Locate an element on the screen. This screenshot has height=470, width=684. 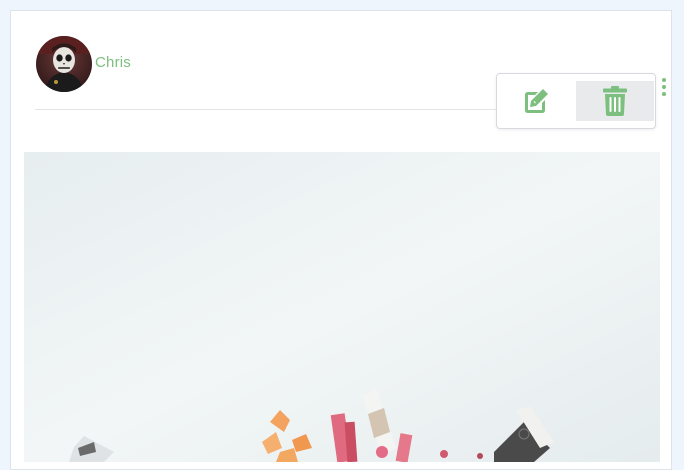
avatar is located at coordinates (64, 64).